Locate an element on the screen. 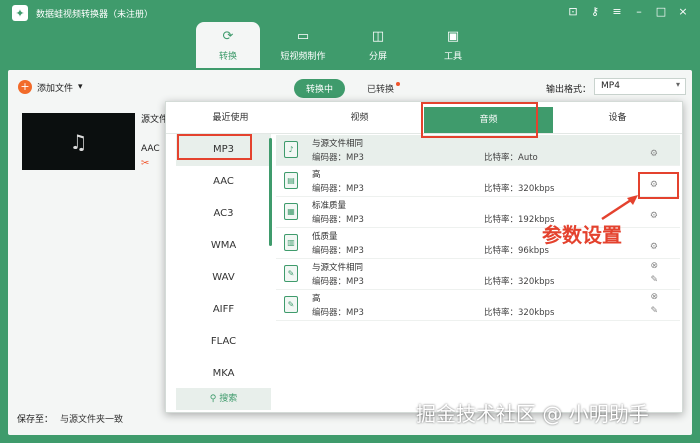  preset-bitrate: 比特率：Auto is located at coordinates (511, 158).